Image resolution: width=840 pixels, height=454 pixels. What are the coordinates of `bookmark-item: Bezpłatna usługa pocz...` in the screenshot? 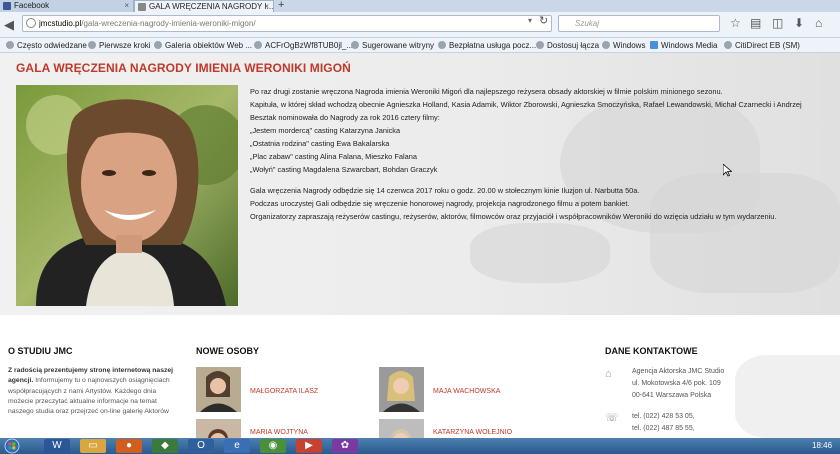 It's located at (487, 45).